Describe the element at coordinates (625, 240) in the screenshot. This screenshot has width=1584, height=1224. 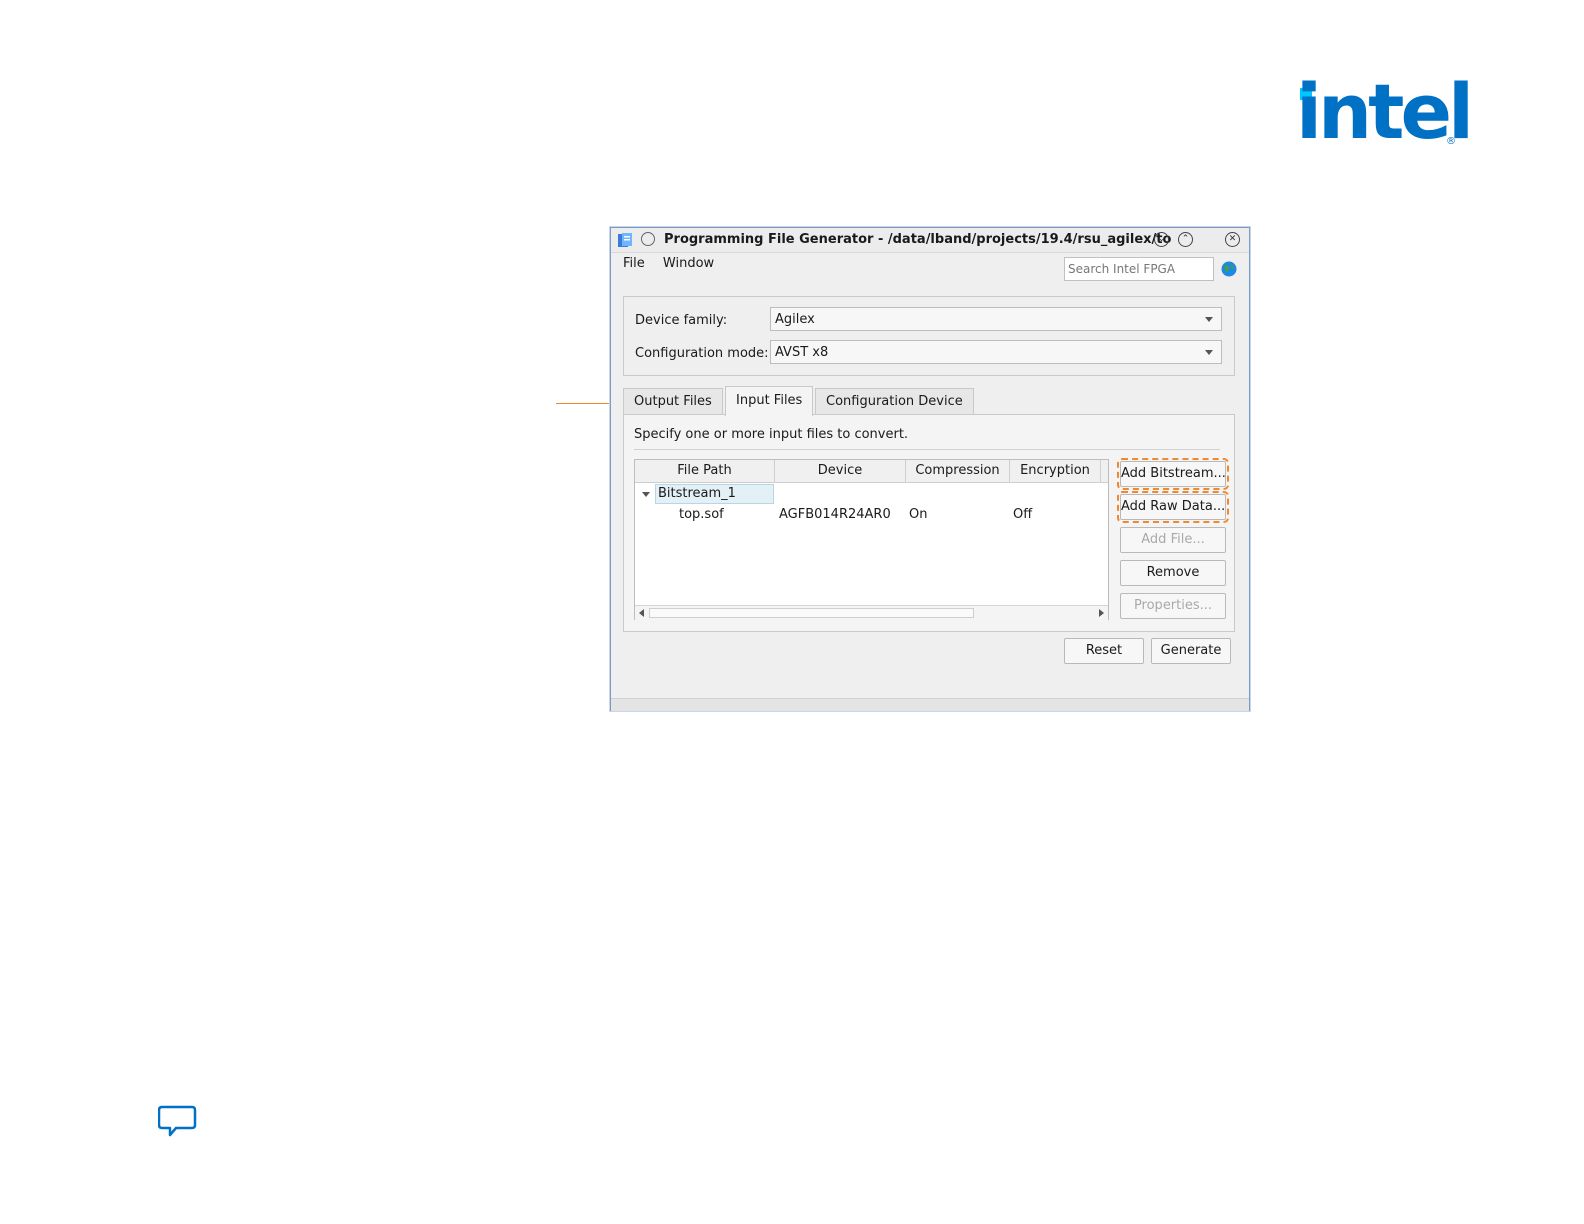
I see `app-icon` at that location.